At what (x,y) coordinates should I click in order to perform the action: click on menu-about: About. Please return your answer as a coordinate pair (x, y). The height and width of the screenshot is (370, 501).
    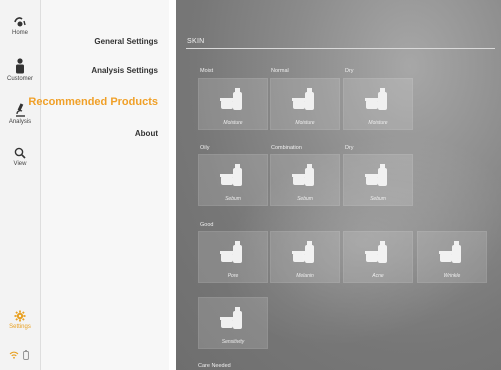
    Looking at the image, I should click on (146, 133).